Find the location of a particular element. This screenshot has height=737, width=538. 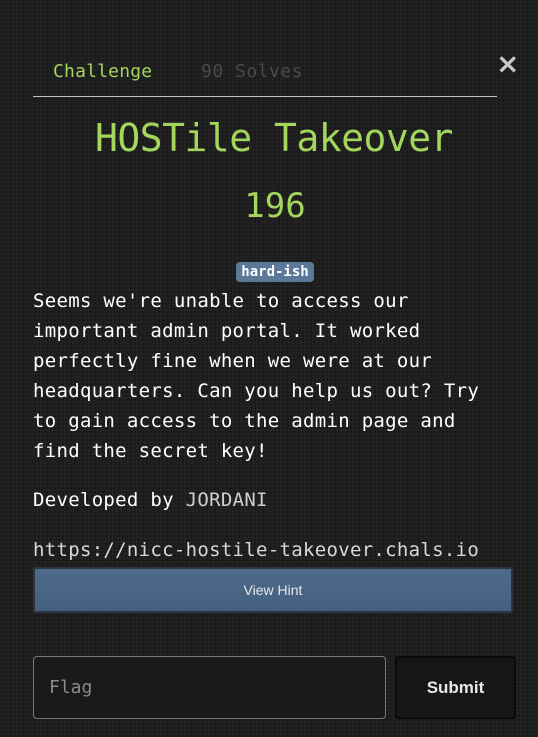

submit-button: Submit is located at coordinates (455, 687).